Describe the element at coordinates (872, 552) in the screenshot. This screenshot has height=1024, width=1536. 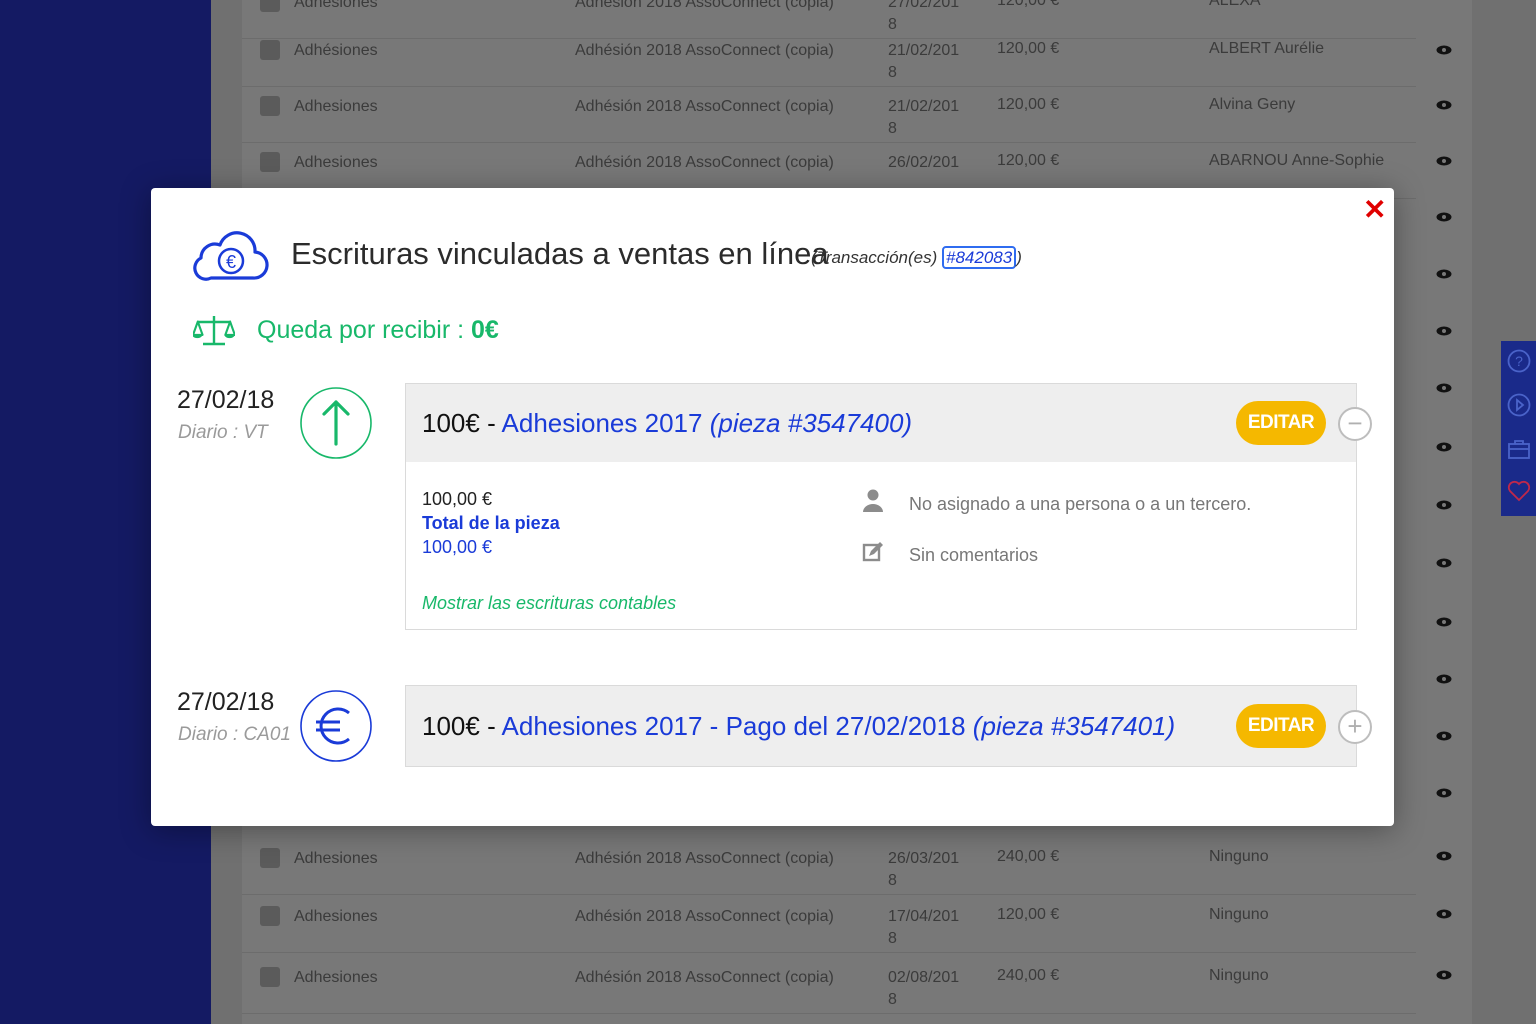
I see `edit-note-icon` at that location.